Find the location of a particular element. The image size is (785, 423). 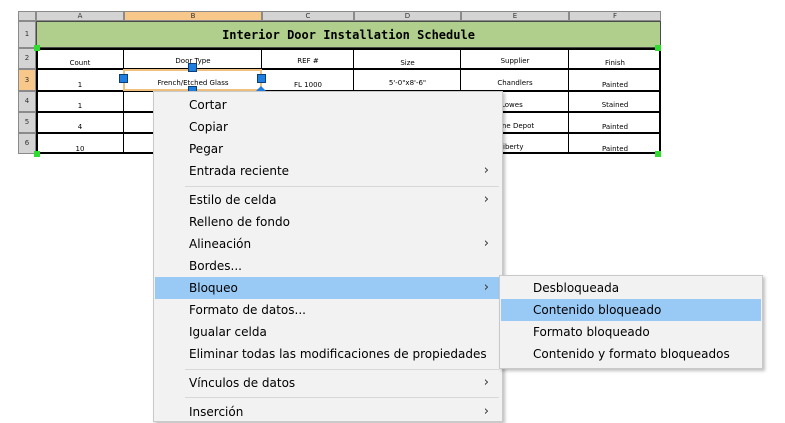

table-cell: Stained is located at coordinates (615, 105).